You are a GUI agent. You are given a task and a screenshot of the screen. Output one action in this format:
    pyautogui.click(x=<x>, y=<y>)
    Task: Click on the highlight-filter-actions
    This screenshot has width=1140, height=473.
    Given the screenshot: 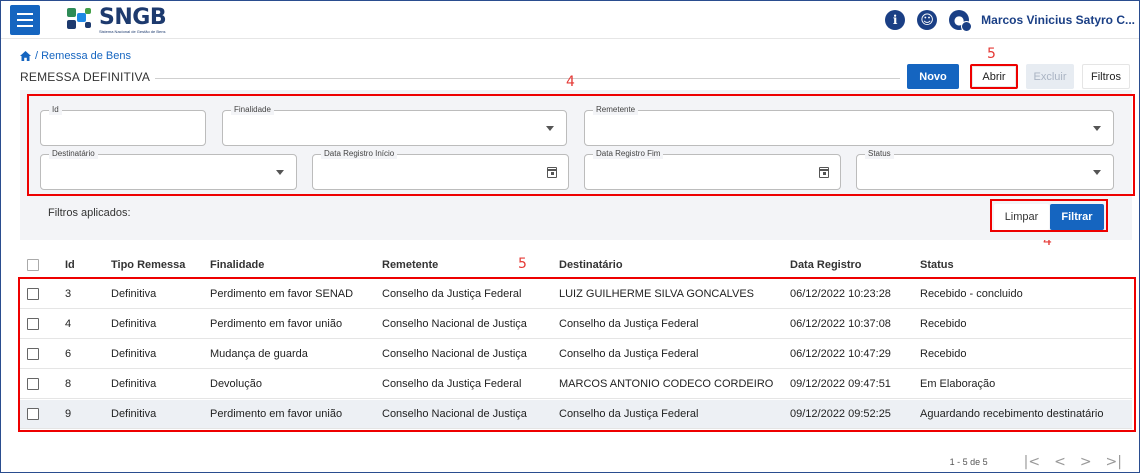 What is the action you would take?
    pyautogui.click(x=1049, y=215)
    